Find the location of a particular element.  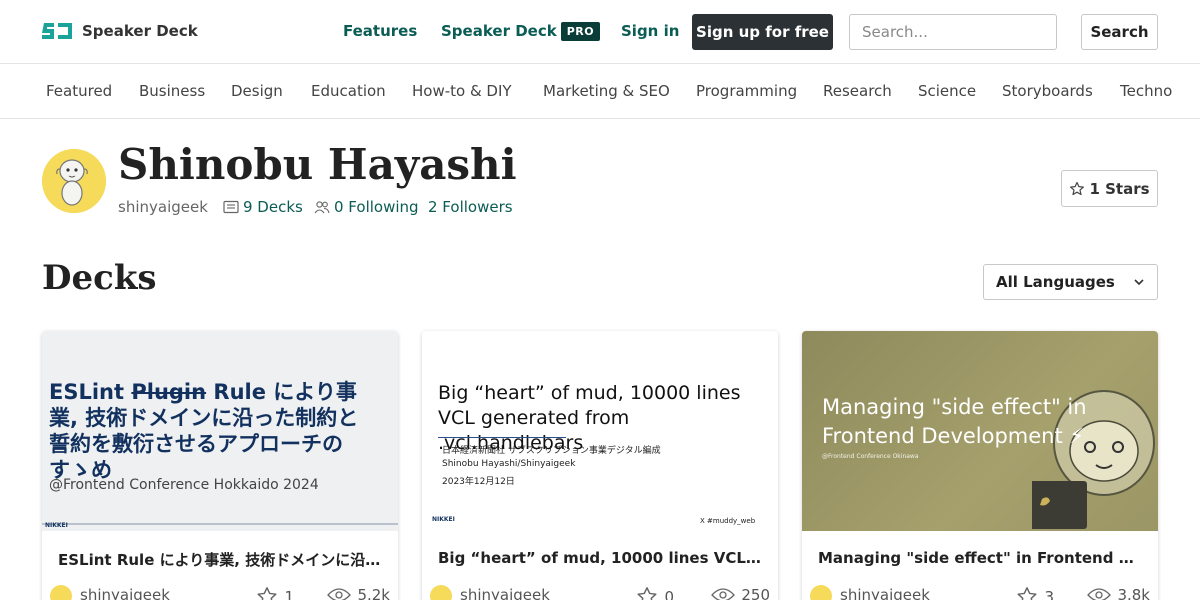

deck-views-count: 3.8k is located at coordinates (1133, 593).